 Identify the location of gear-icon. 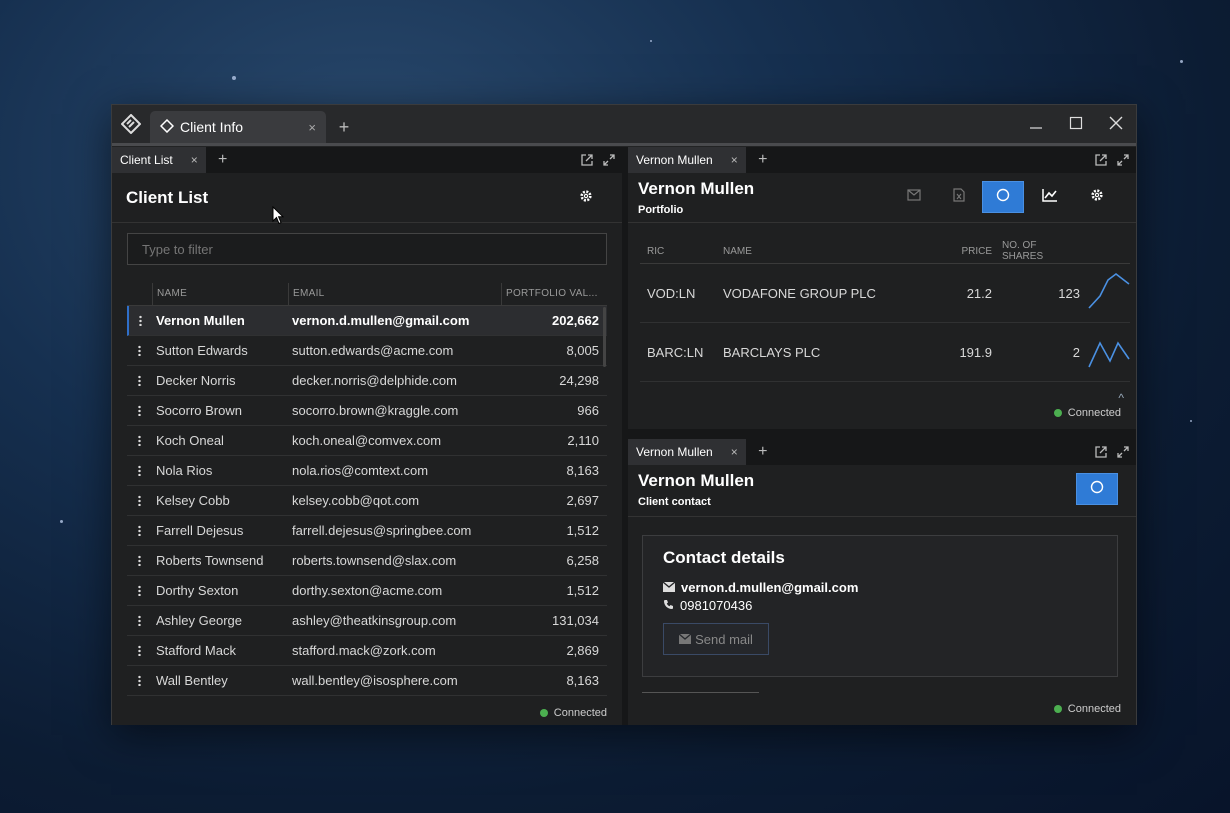
(586, 198).